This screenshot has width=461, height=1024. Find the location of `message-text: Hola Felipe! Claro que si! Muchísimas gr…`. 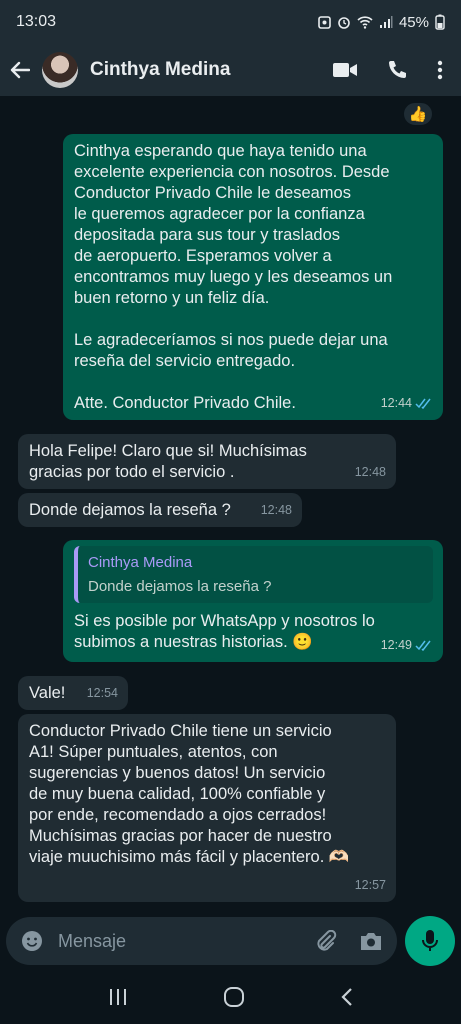

message-text: Hola Felipe! Claro que si! Muchísimas gr… is located at coordinates (168, 461).